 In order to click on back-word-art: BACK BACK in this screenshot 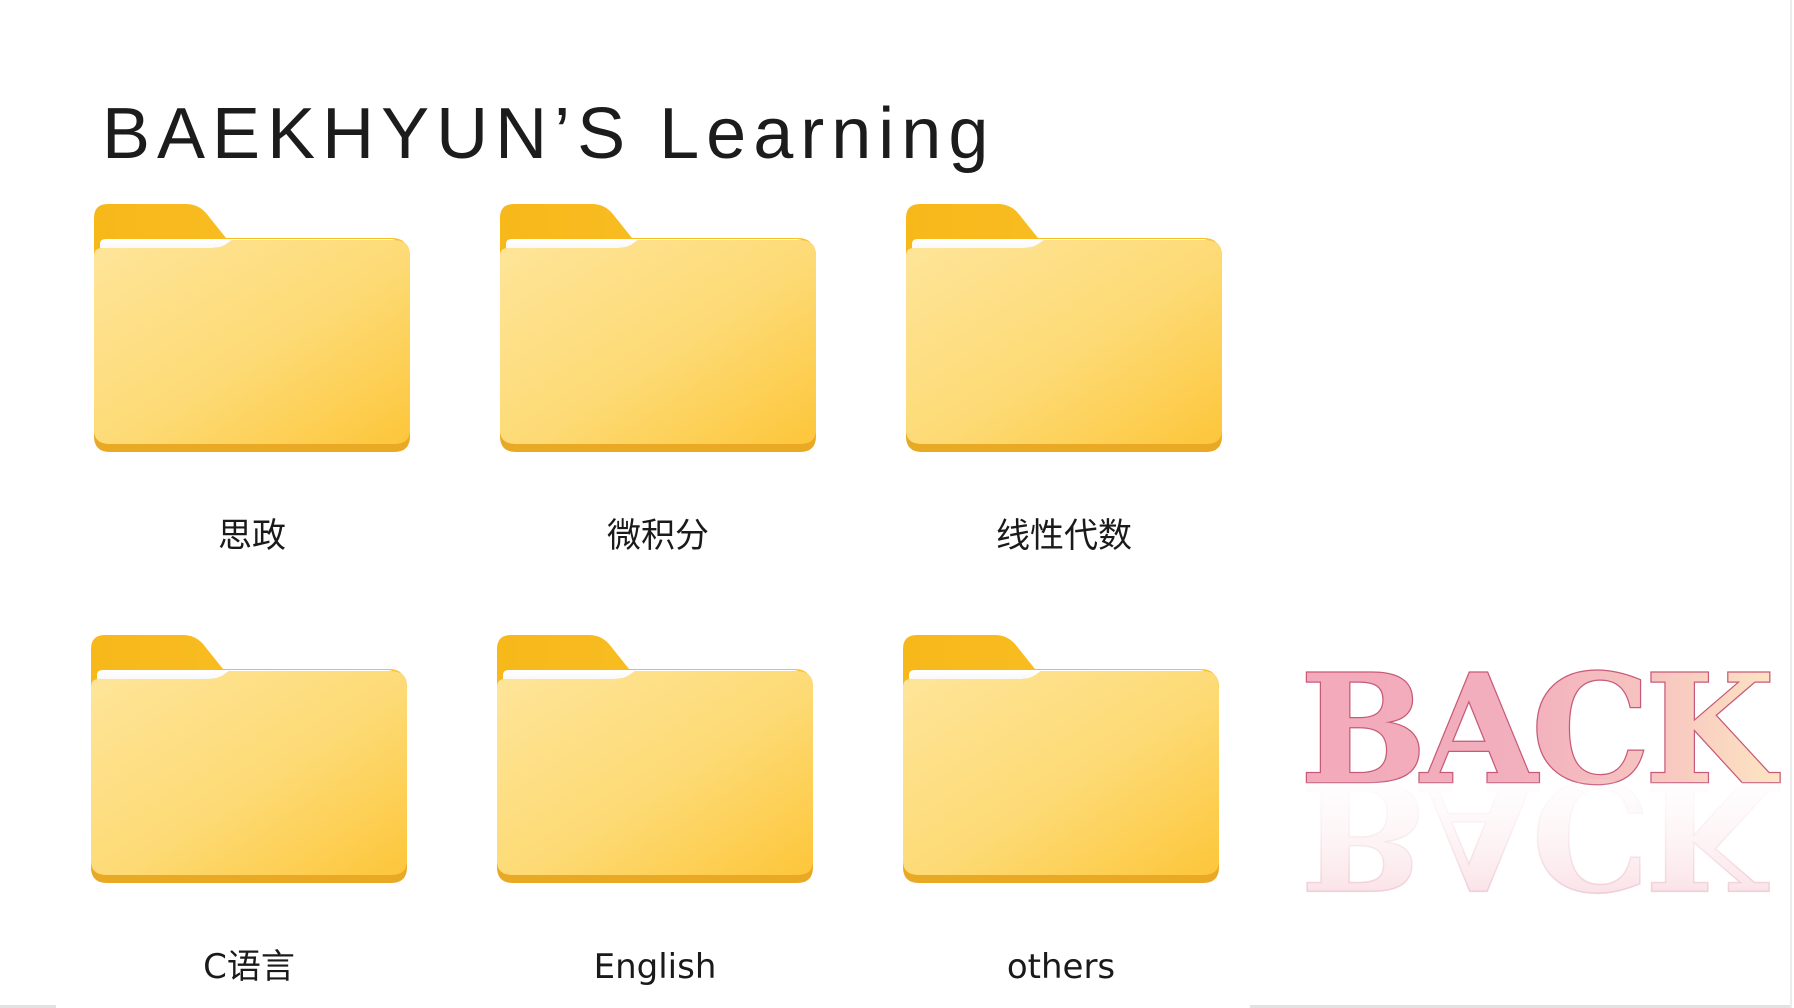, I will do `click(1543, 782)`.